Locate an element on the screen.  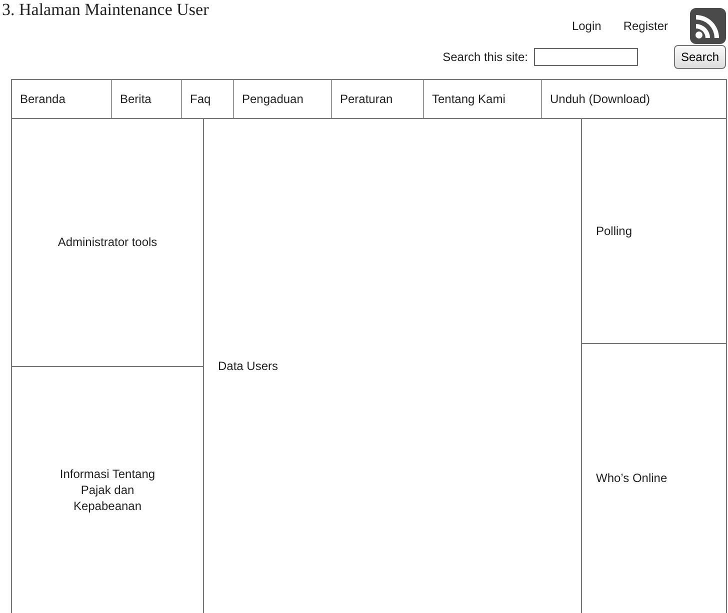
panel-label: Polling is located at coordinates (614, 231).